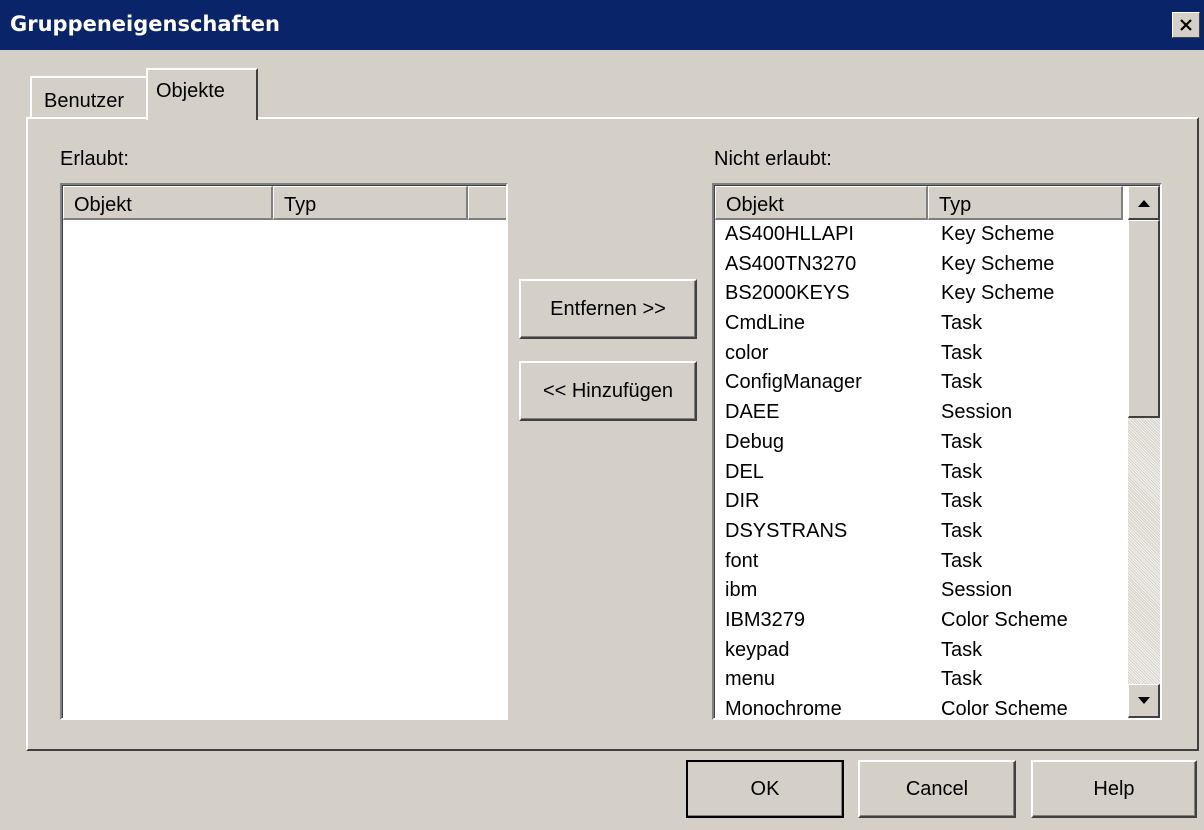  I want to click on list-item-objekt: DSYSTRANS, so click(786, 530).